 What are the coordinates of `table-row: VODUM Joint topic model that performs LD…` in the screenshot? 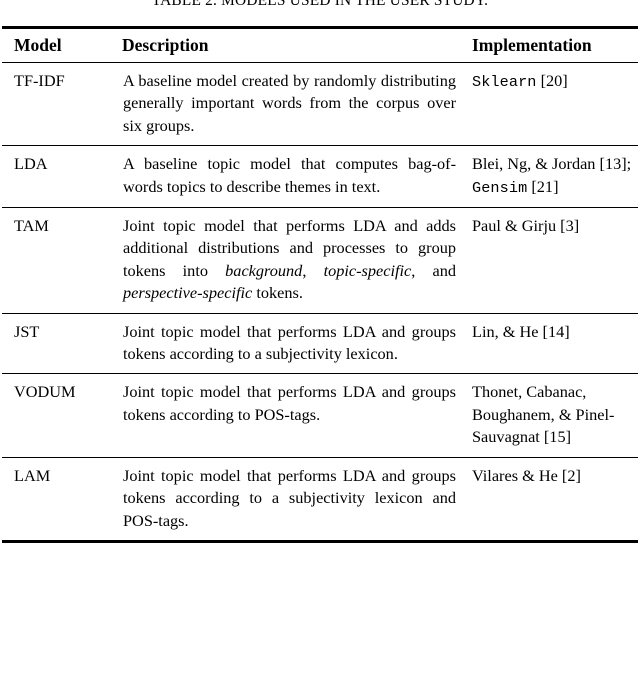 It's located at (320, 415).